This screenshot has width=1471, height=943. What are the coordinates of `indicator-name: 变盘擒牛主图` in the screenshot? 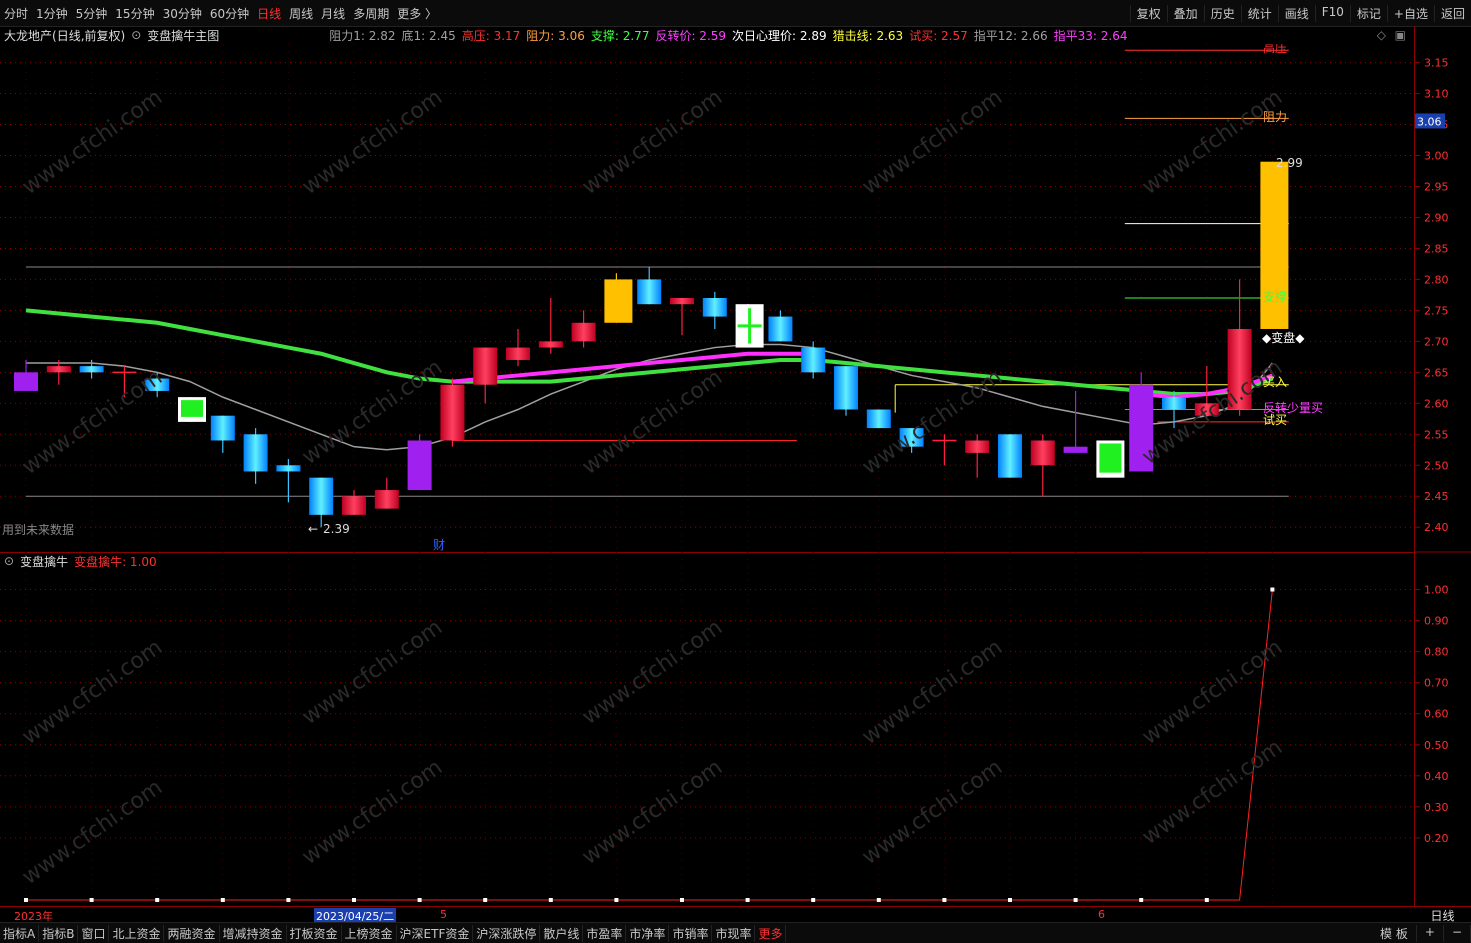 It's located at (183, 35).